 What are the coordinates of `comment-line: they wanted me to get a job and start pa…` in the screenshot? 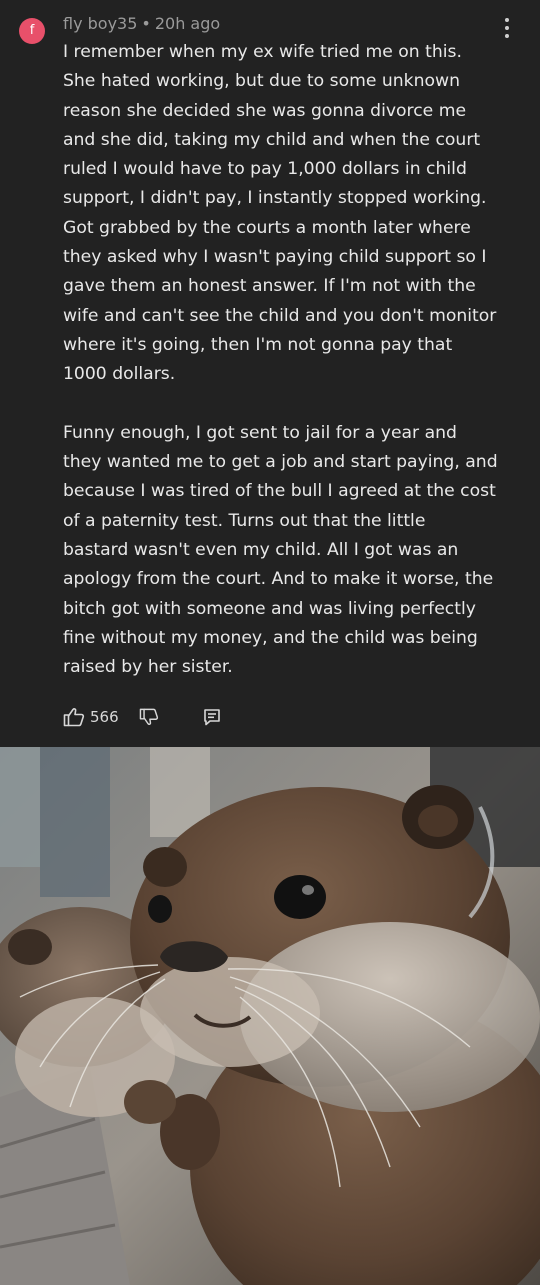 It's located at (280, 462).